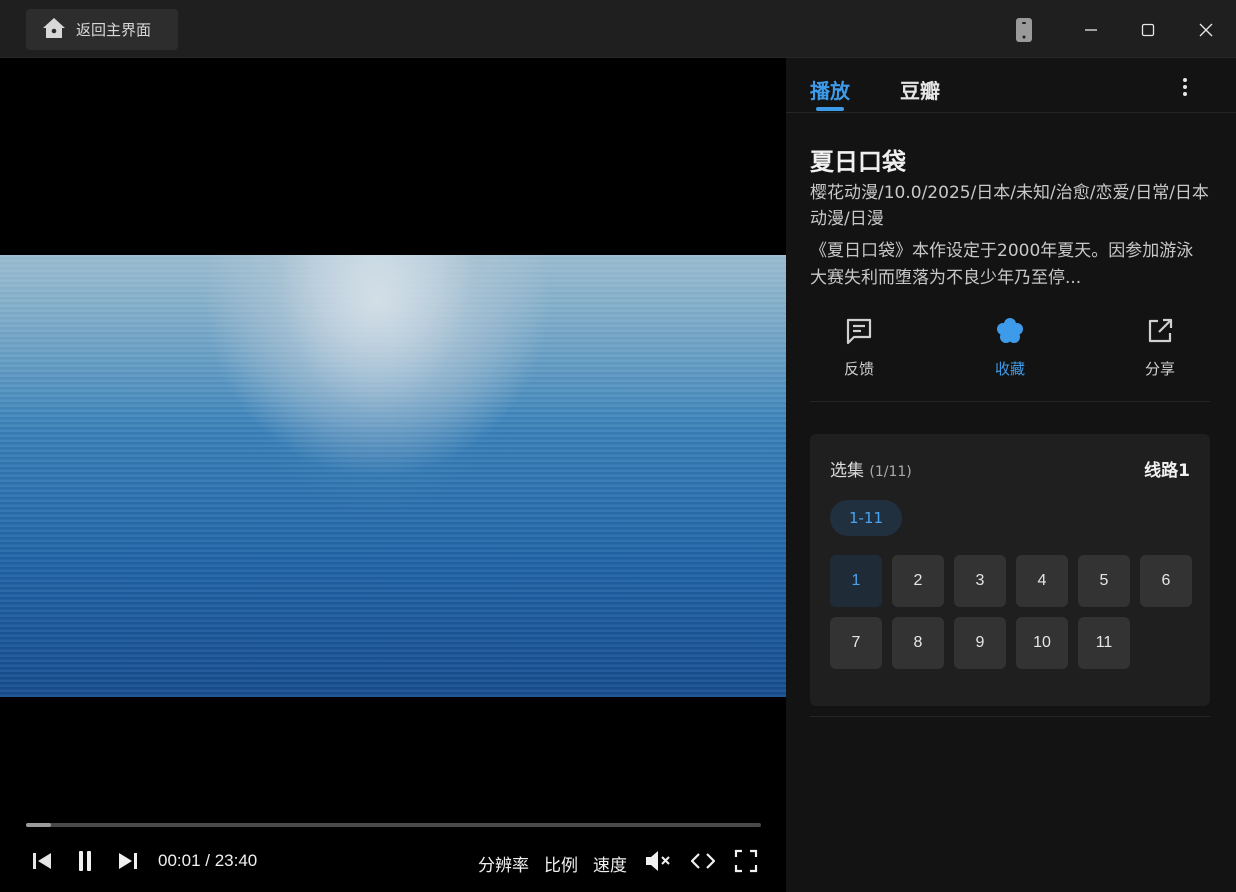 Image resolution: width=1236 pixels, height=892 pixels. I want to click on ratio-button: 比例, so click(561, 863).